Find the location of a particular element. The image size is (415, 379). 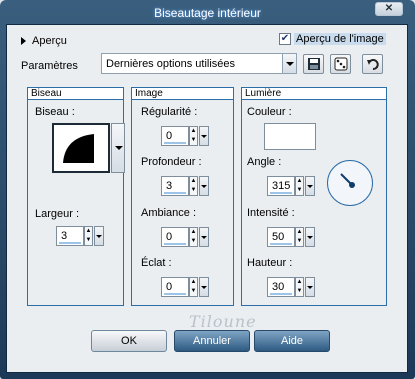

angle-spinner: 315 ▲ ▼ is located at coordinates (291, 186).